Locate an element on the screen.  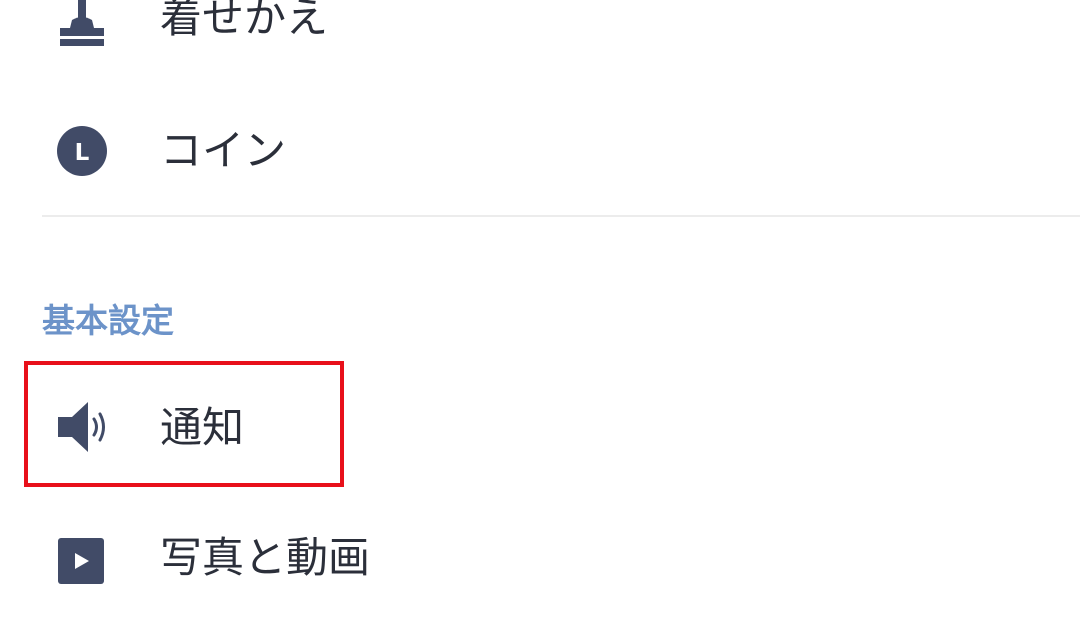
menu-item-theme: 着せかえ is located at coordinates (540, 36).